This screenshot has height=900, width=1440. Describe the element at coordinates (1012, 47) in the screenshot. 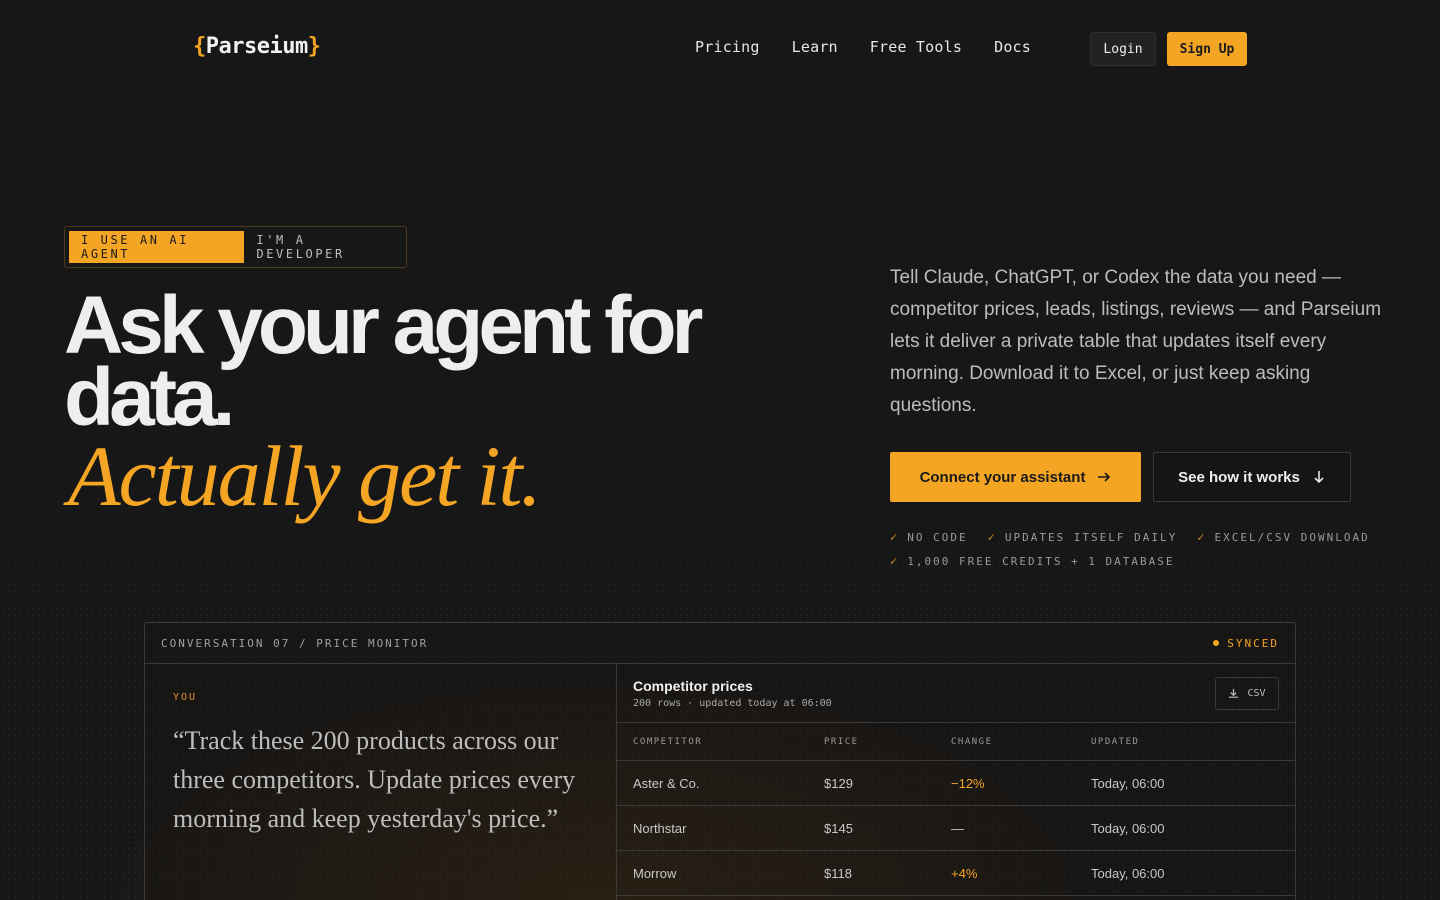

I see `nav-link-docs: Docs` at that location.